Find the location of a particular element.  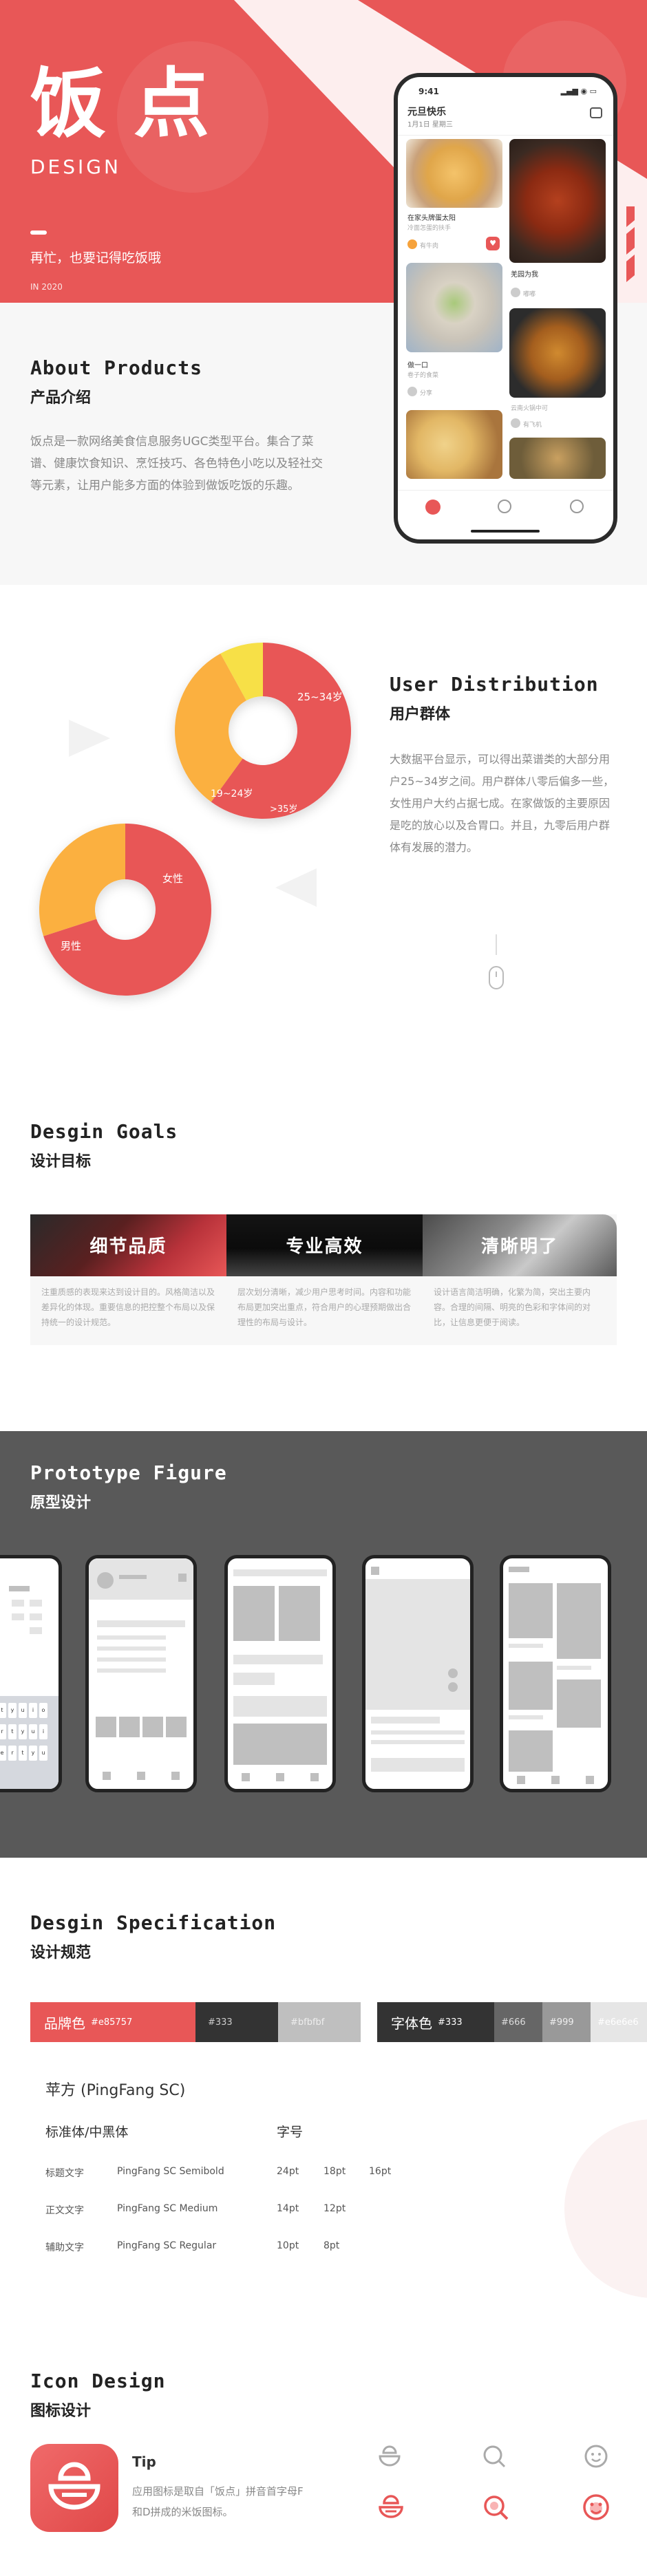

distribution-charts: 25~34岁 19~24岁 >35岁 女性 男性 is located at coordinates (195, 819).